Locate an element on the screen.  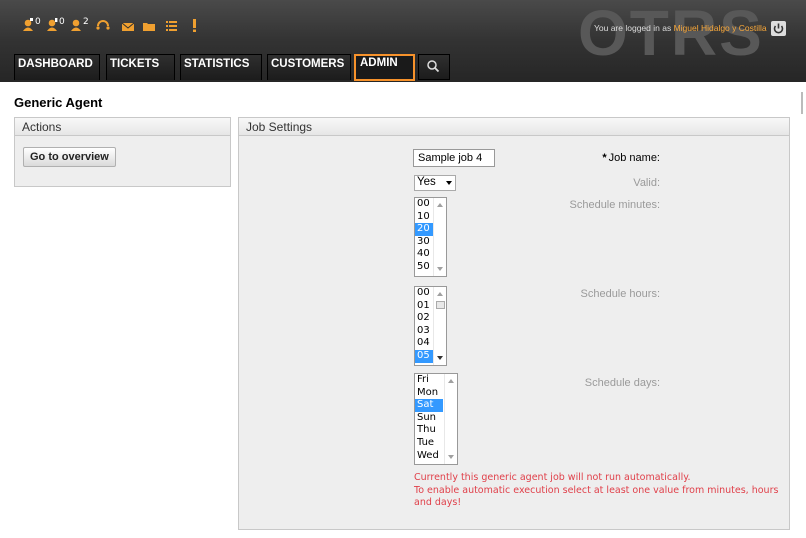
power-icon is located at coordinates (778, 28).